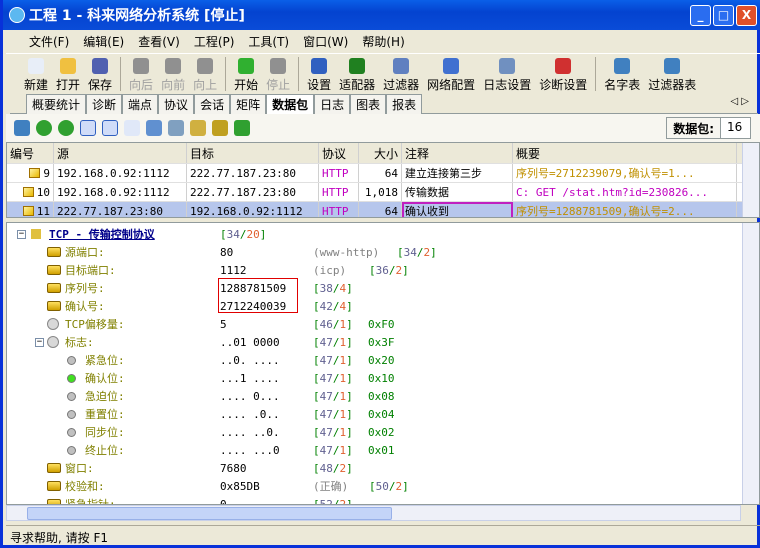 The image size is (760, 548). I want to click on column-header: 编号, so click(30, 153).